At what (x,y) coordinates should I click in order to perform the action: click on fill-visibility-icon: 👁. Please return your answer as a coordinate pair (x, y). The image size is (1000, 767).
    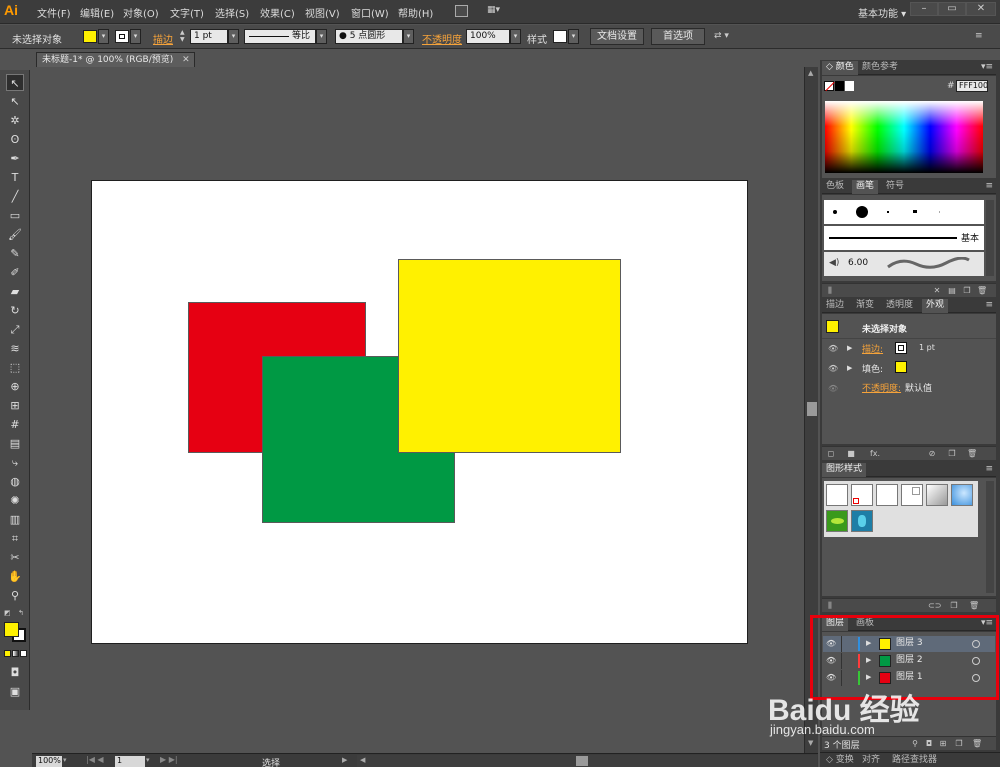
    Looking at the image, I should click on (833, 368).